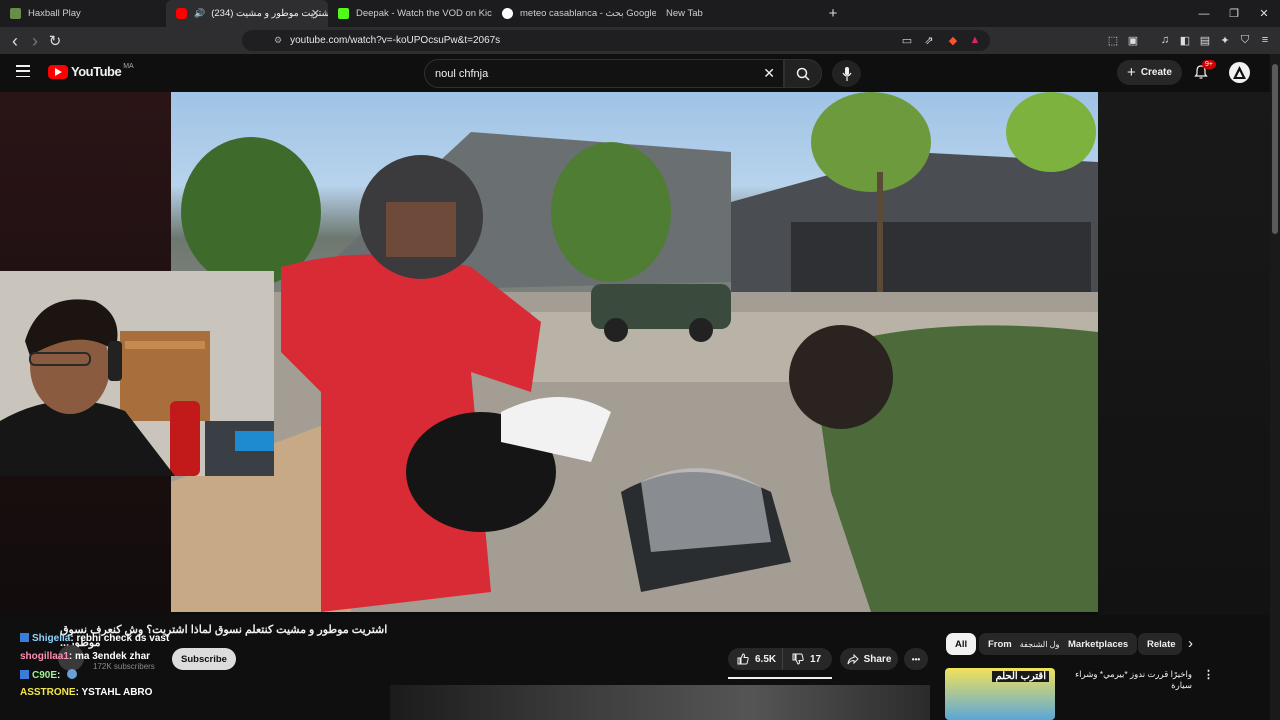 This screenshot has width=1280, height=720. Describe the element at coordinates (1275, 149) in the screenshot. I see `scrollbar-thumb` at that location.